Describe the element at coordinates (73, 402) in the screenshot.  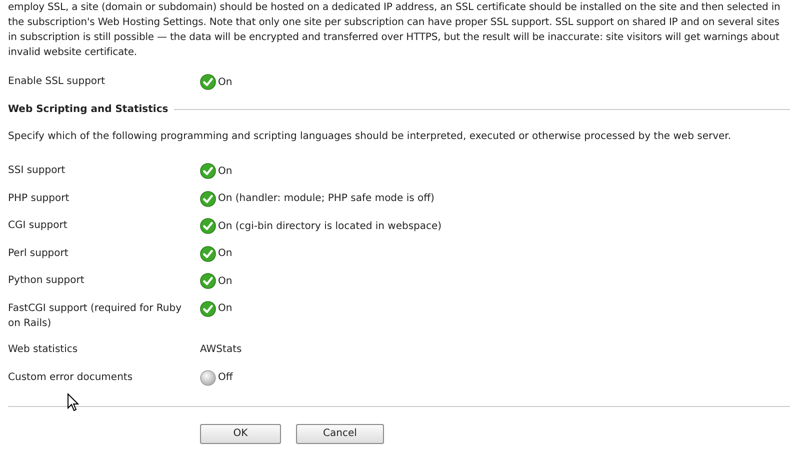
I see `mouse-cursor-icon` at that location.